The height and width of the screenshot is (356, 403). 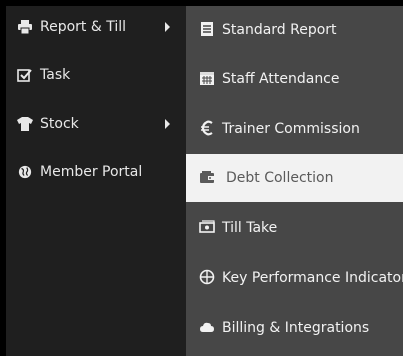 I want to click on submenu-item-staff-attendance: Staff Attendance, so click(x=294, y=79).